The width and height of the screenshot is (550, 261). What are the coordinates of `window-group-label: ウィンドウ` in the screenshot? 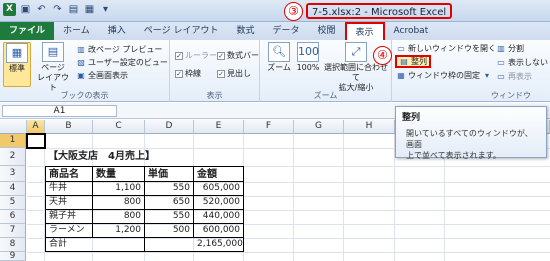 It's located at (511, 95).